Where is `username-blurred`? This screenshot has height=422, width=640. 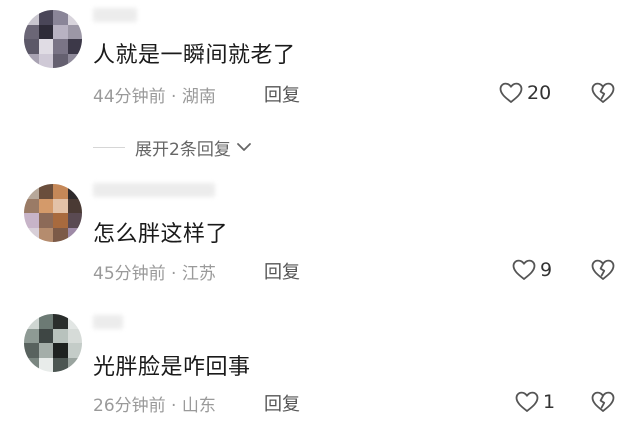 username-blurred is located at coordinates (108, 322).